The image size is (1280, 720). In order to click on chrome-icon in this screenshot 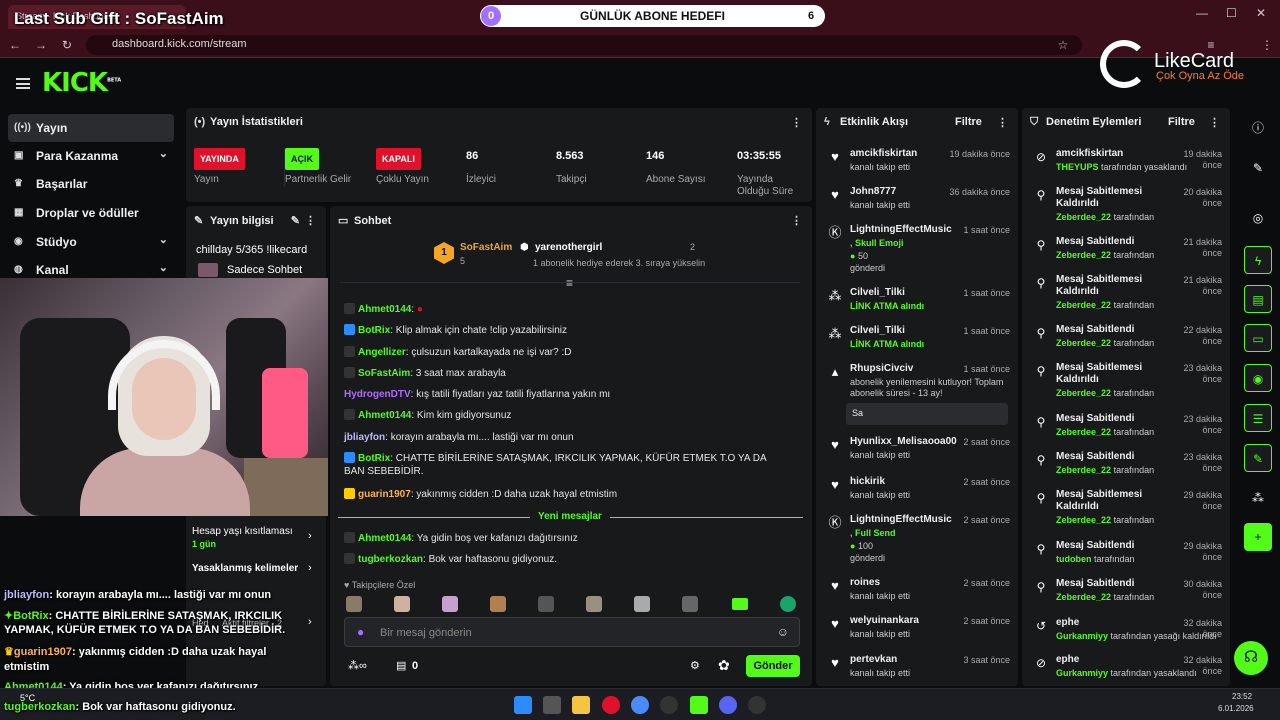, I will do `click(640, 705)`.